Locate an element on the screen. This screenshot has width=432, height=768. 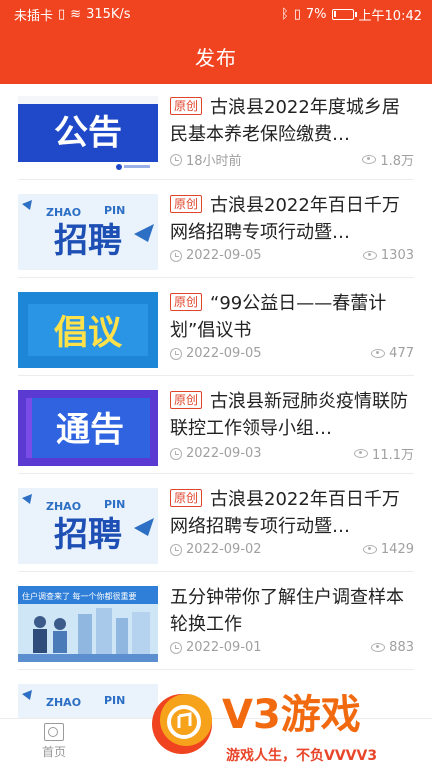
article-thumbnail: 通告 is located at coordinates (88, 428).